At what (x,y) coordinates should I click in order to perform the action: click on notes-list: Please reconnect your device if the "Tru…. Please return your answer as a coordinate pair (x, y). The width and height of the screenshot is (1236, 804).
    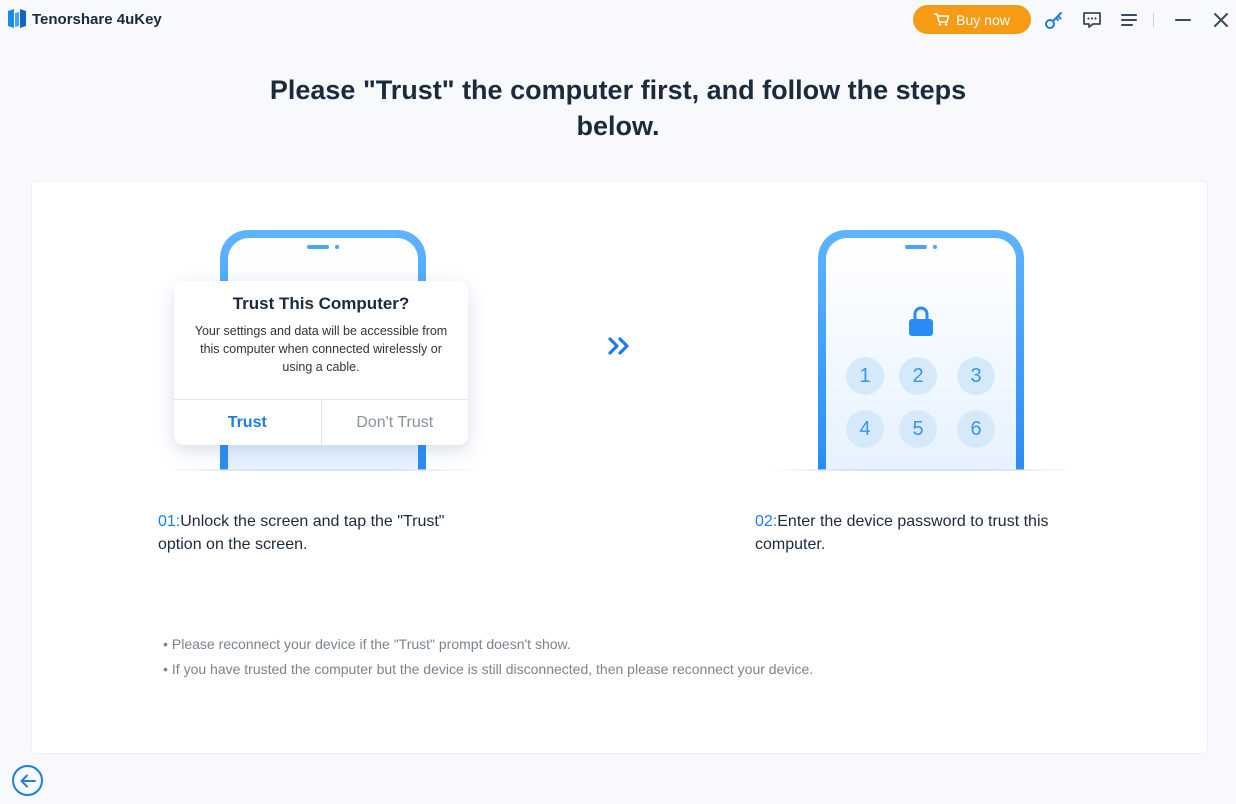
    Looking at the image, I should click on (488, 657).